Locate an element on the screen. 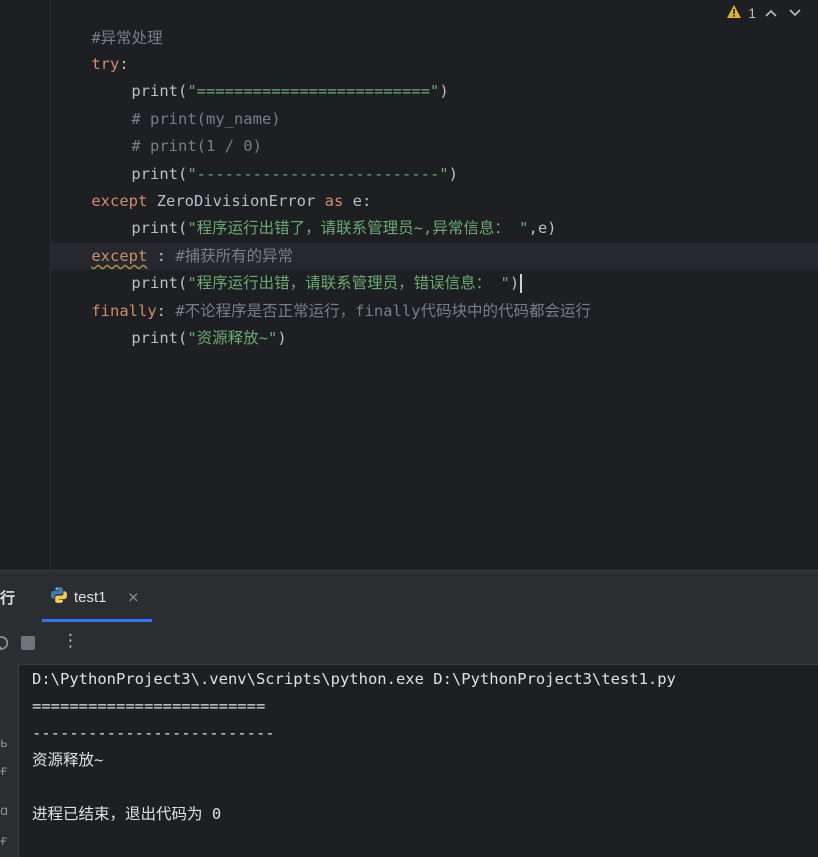  code-line: print("--------------------------") is located at coordinates (256, 158).